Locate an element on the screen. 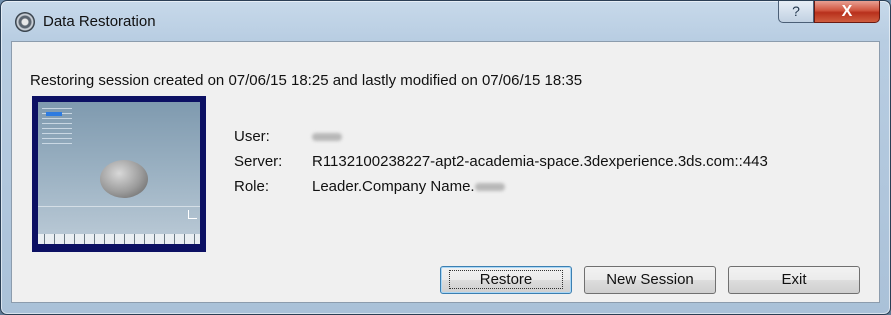 The height and width of the screenshot is (315, 891). restore-button-label: Restore is located at coordinates (506, 279).